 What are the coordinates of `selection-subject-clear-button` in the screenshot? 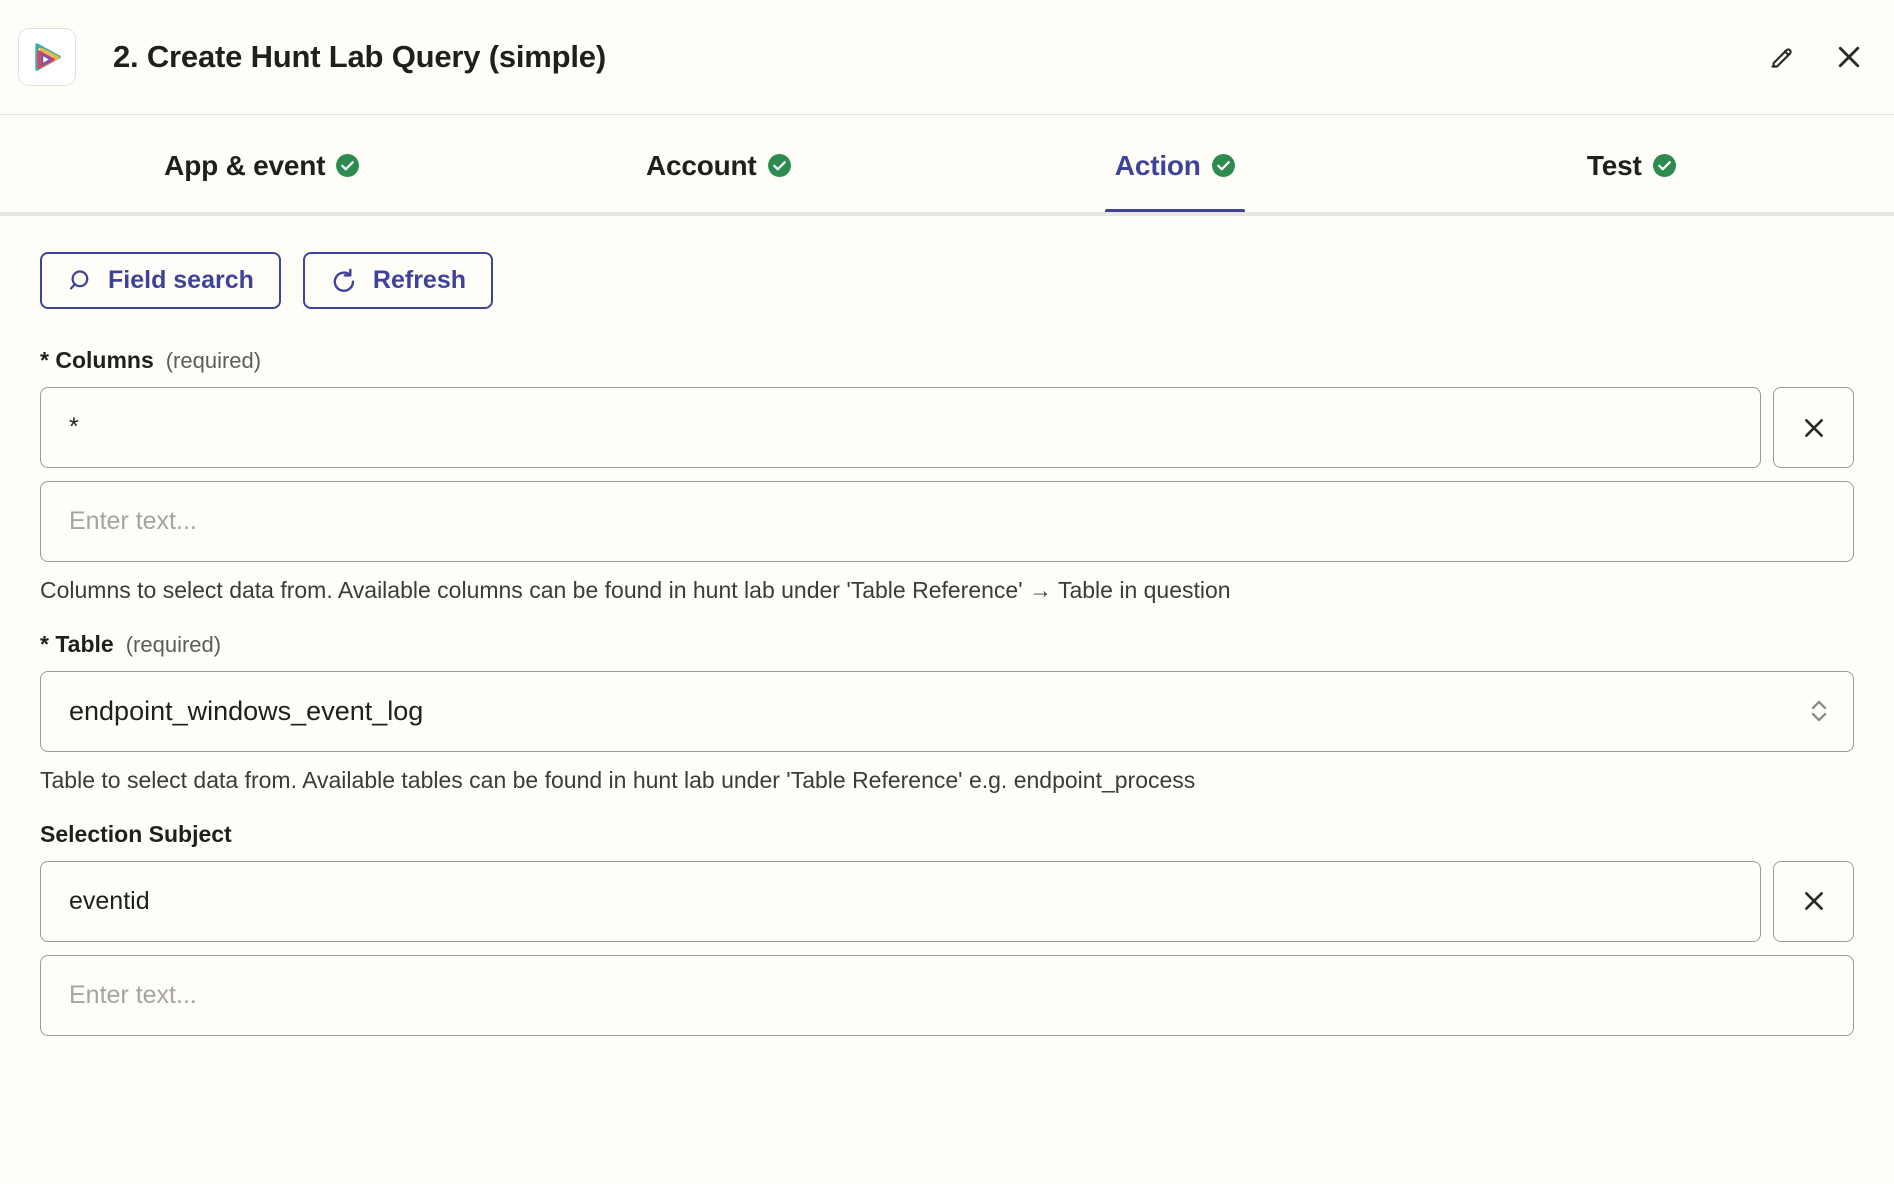 It's located at (1813, 901).